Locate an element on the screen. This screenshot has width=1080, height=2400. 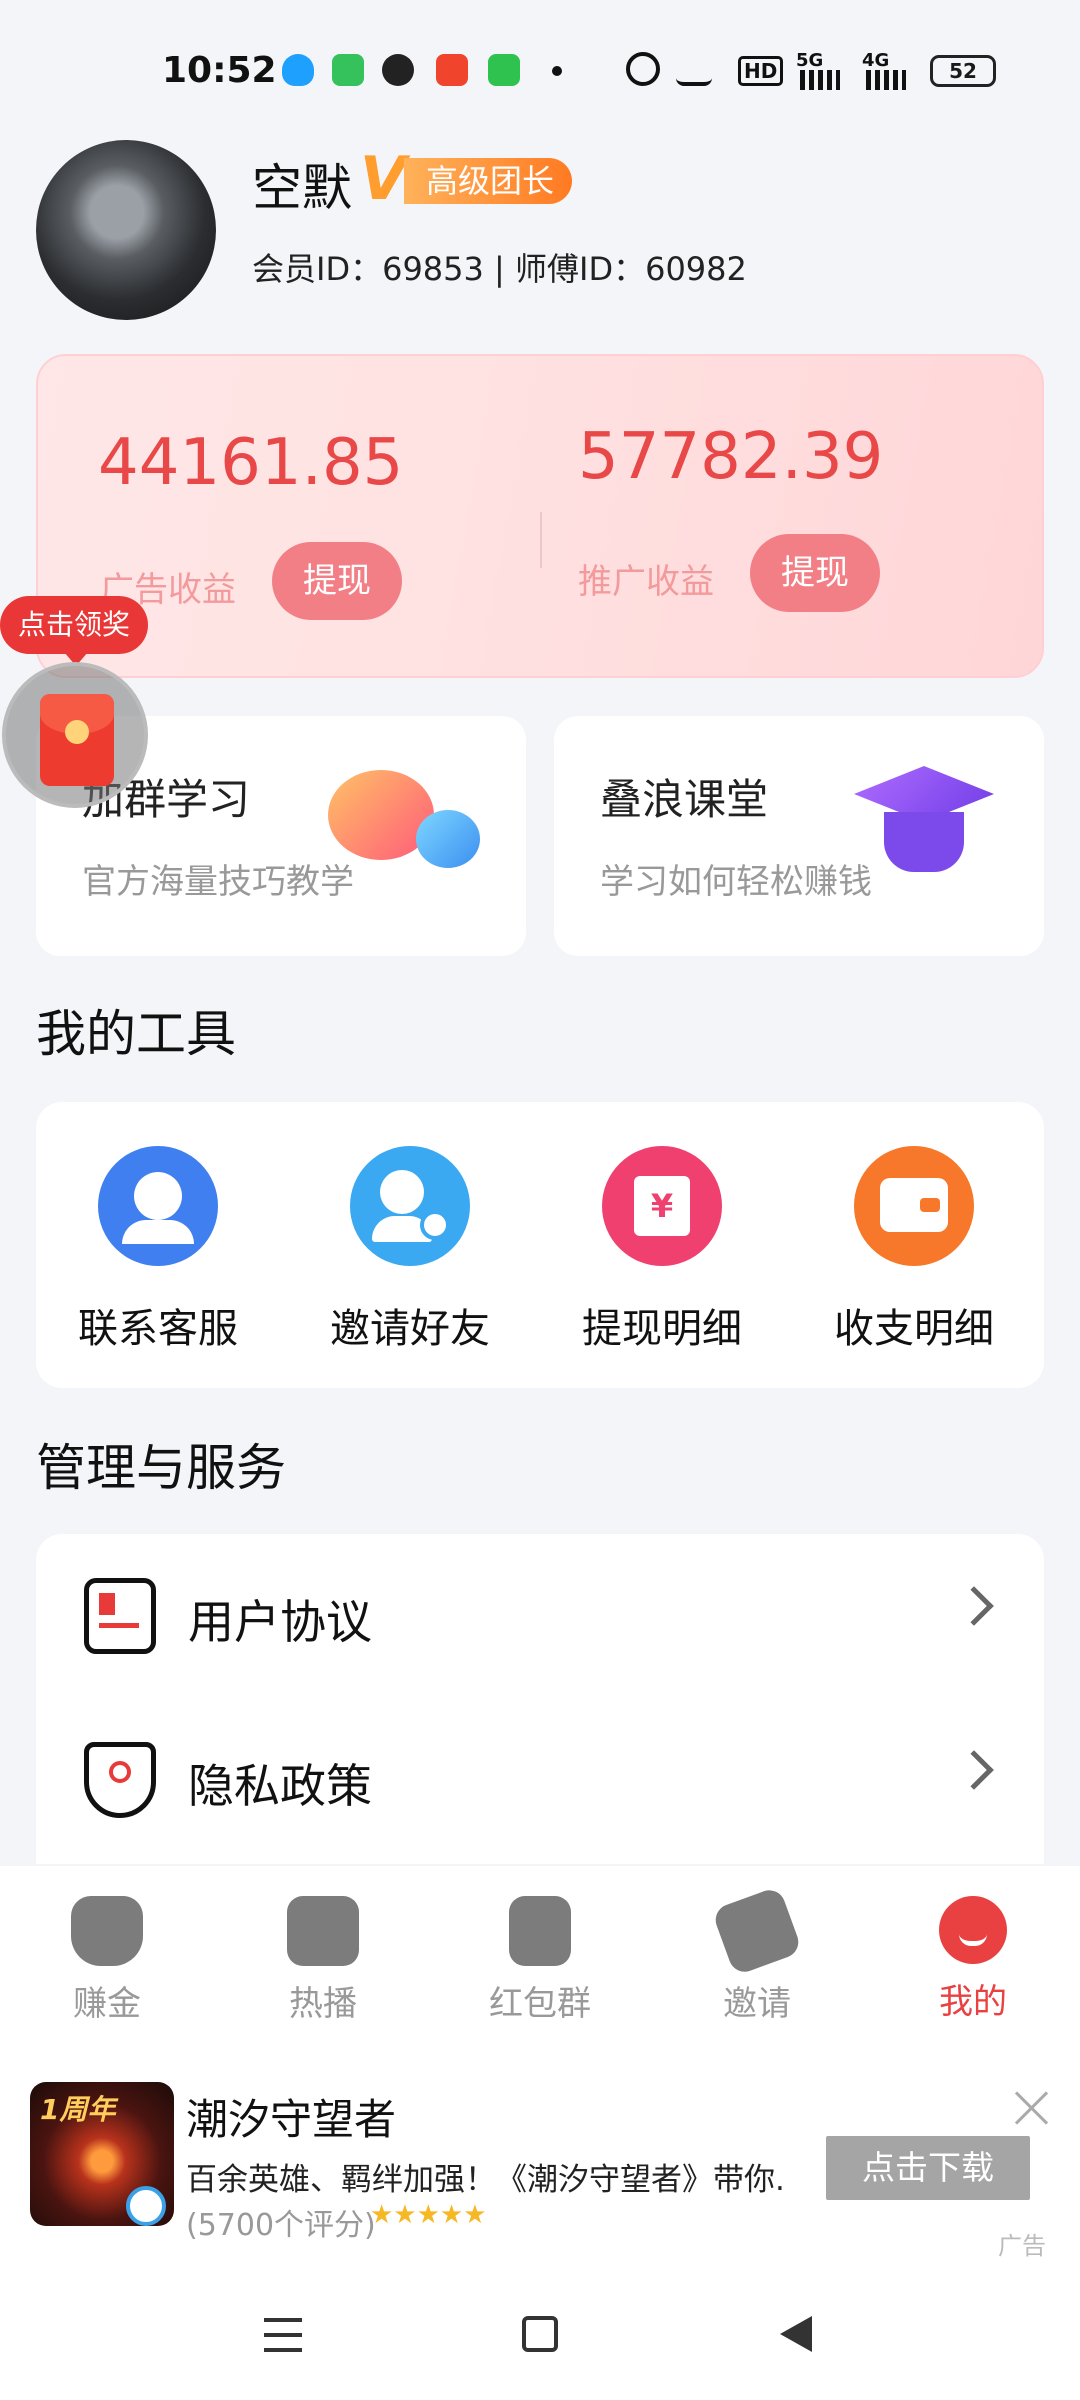
member-ids: 会员ID：69853 | 师傅ID：60982 is located at coordinates (499, 269).